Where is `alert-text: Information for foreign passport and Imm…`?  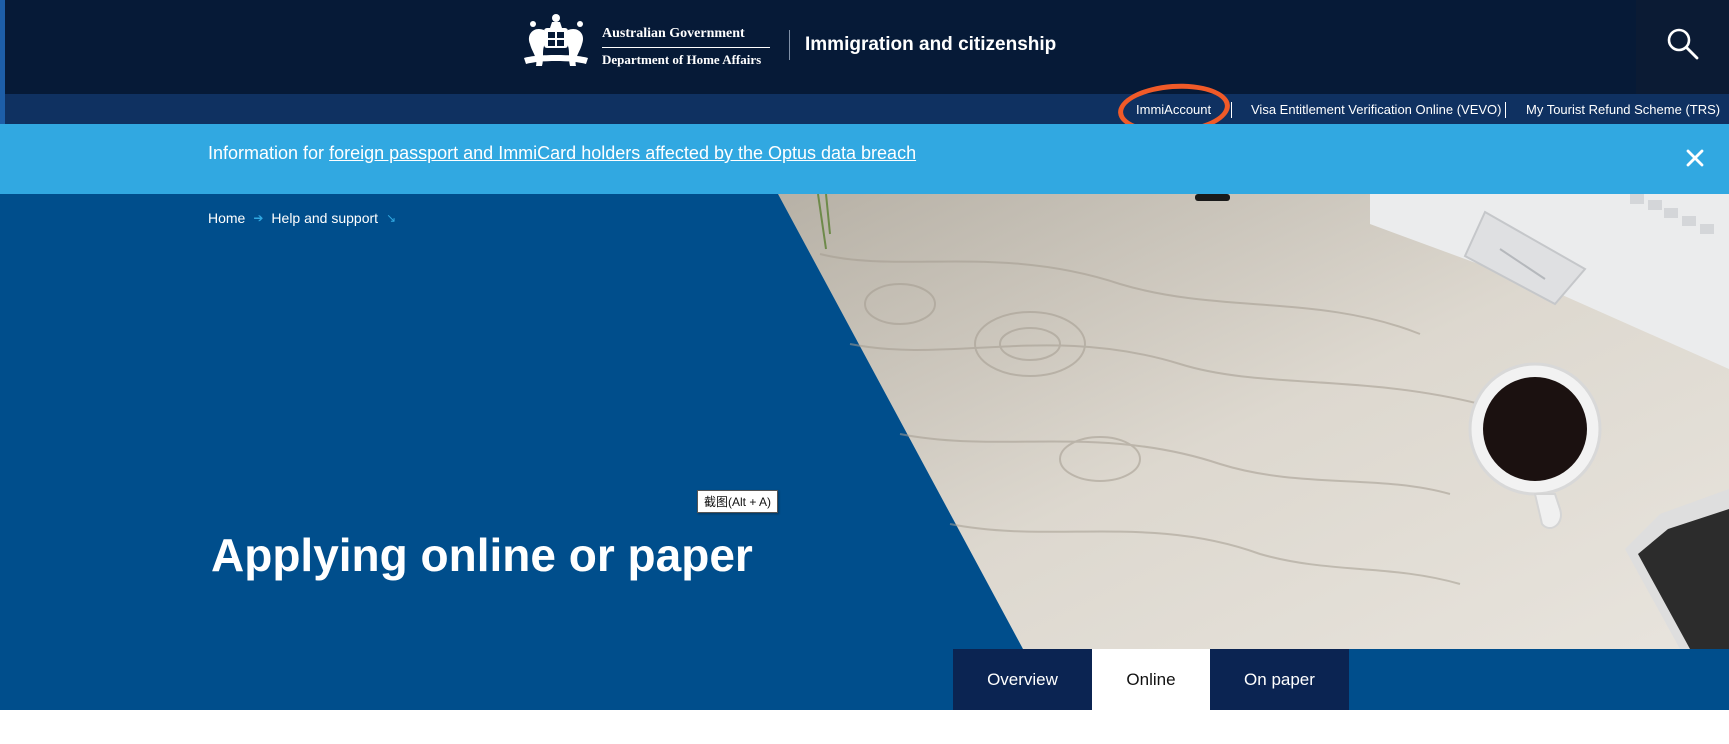
alert-text: Information for foreign passport and Imm… is located at coordinates (562, 153).